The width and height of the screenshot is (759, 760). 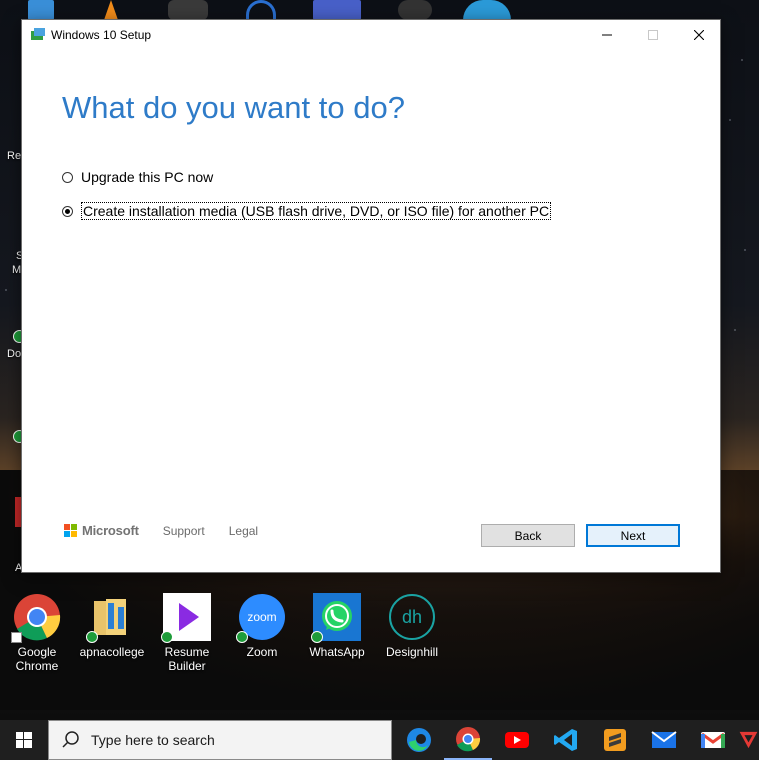 I want to click on desktop-icon-whatsapp: WhatsApp, so click(x=337, y=626).